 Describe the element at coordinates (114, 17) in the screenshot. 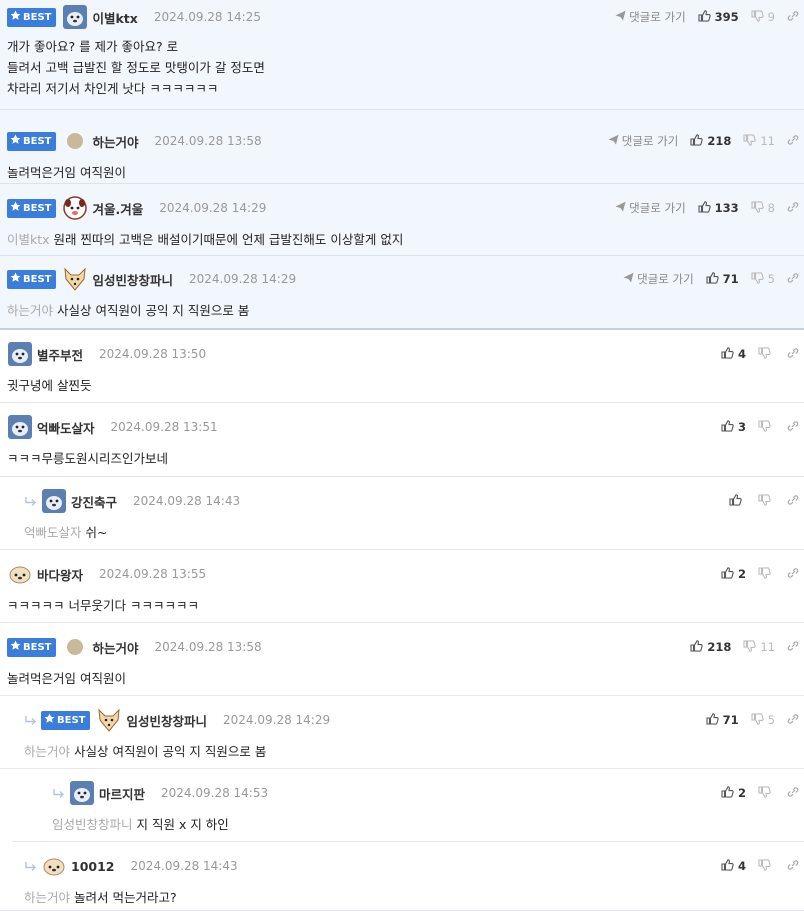

I see `nickname: 이별ktx` at that location.